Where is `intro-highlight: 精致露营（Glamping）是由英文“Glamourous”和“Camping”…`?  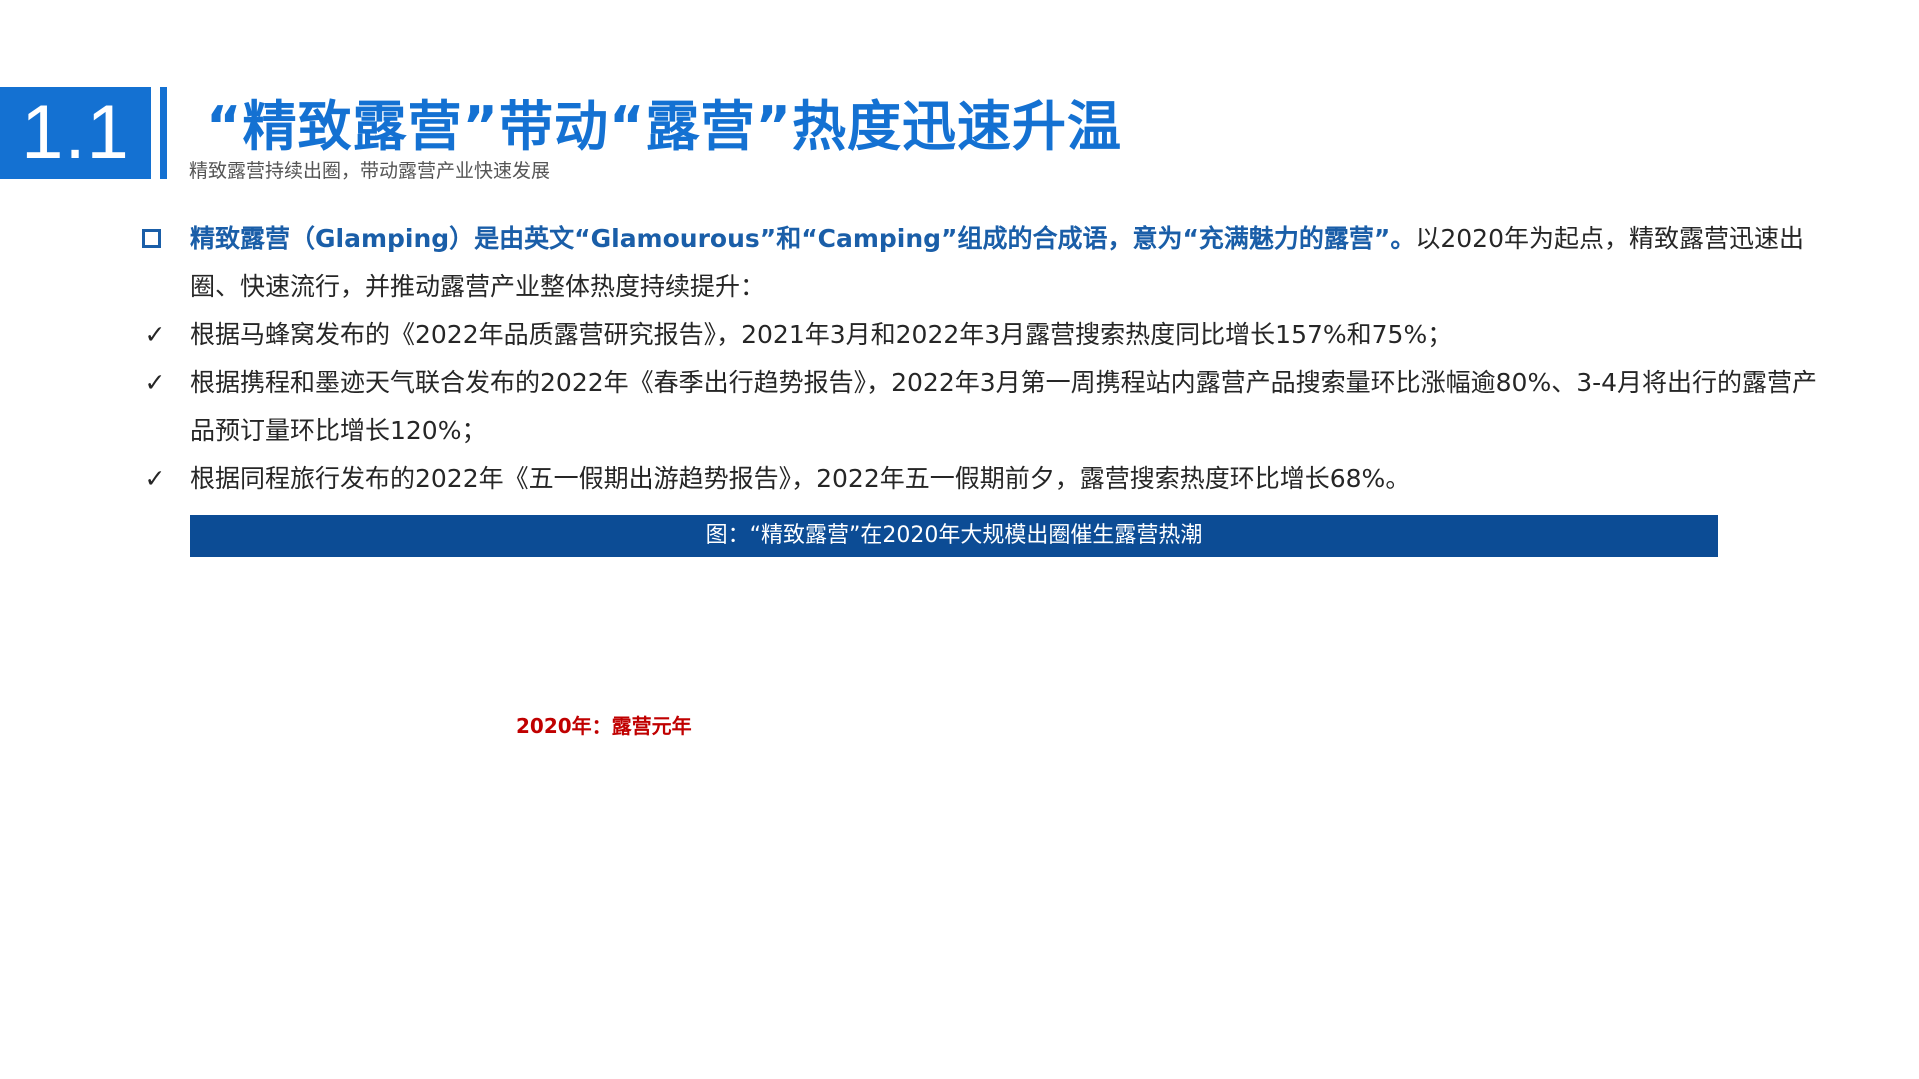
intro-highlight: 精致露营（Glamping）是由英文“Glamourous”和“Camping”… is located at coordinates (803, 238).